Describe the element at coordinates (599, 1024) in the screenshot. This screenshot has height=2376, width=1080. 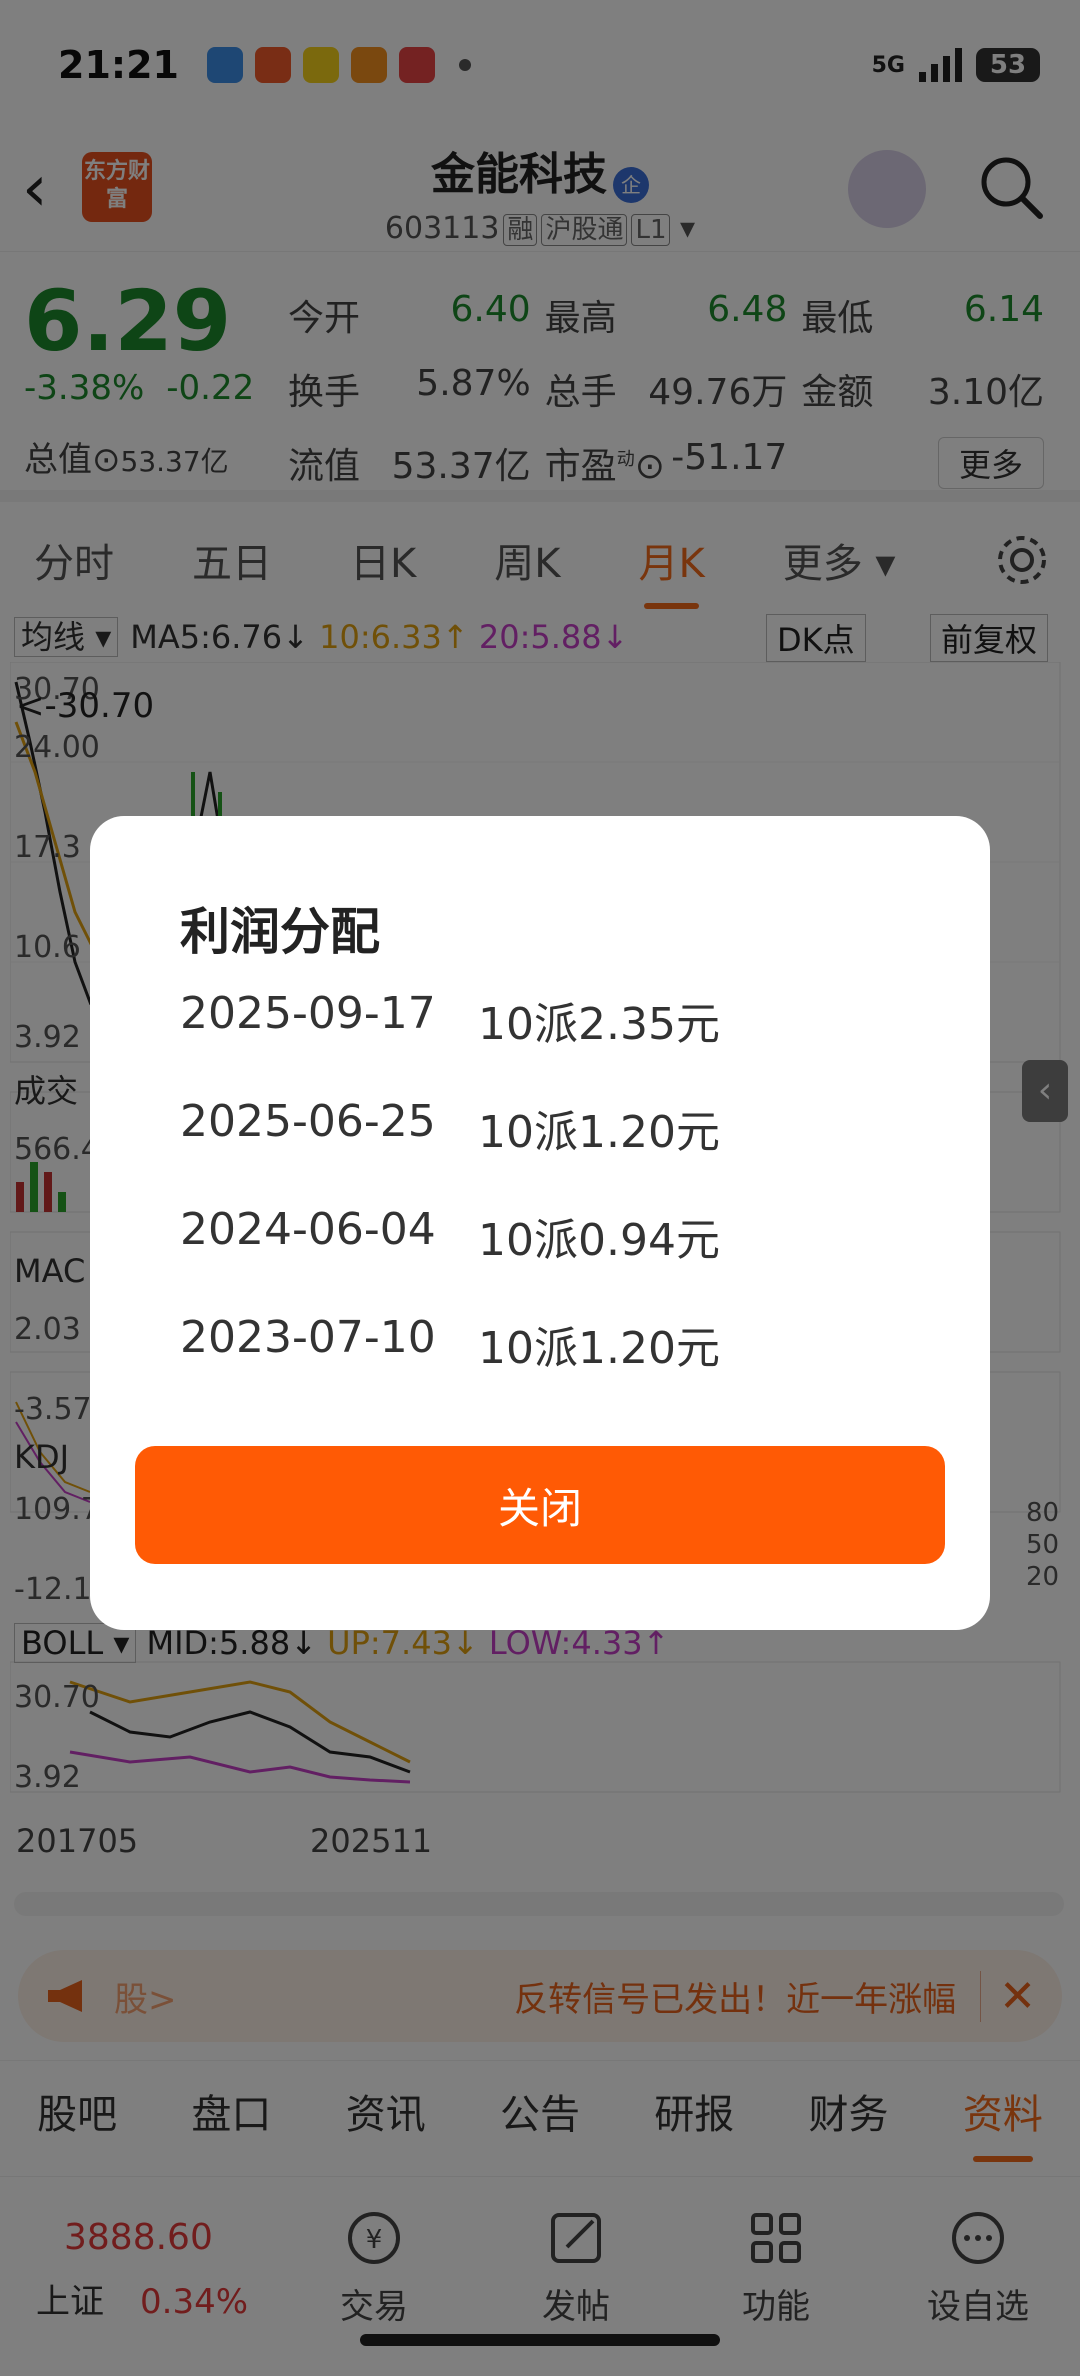
I see `dividend-plan: 10派2.35元` at that location.